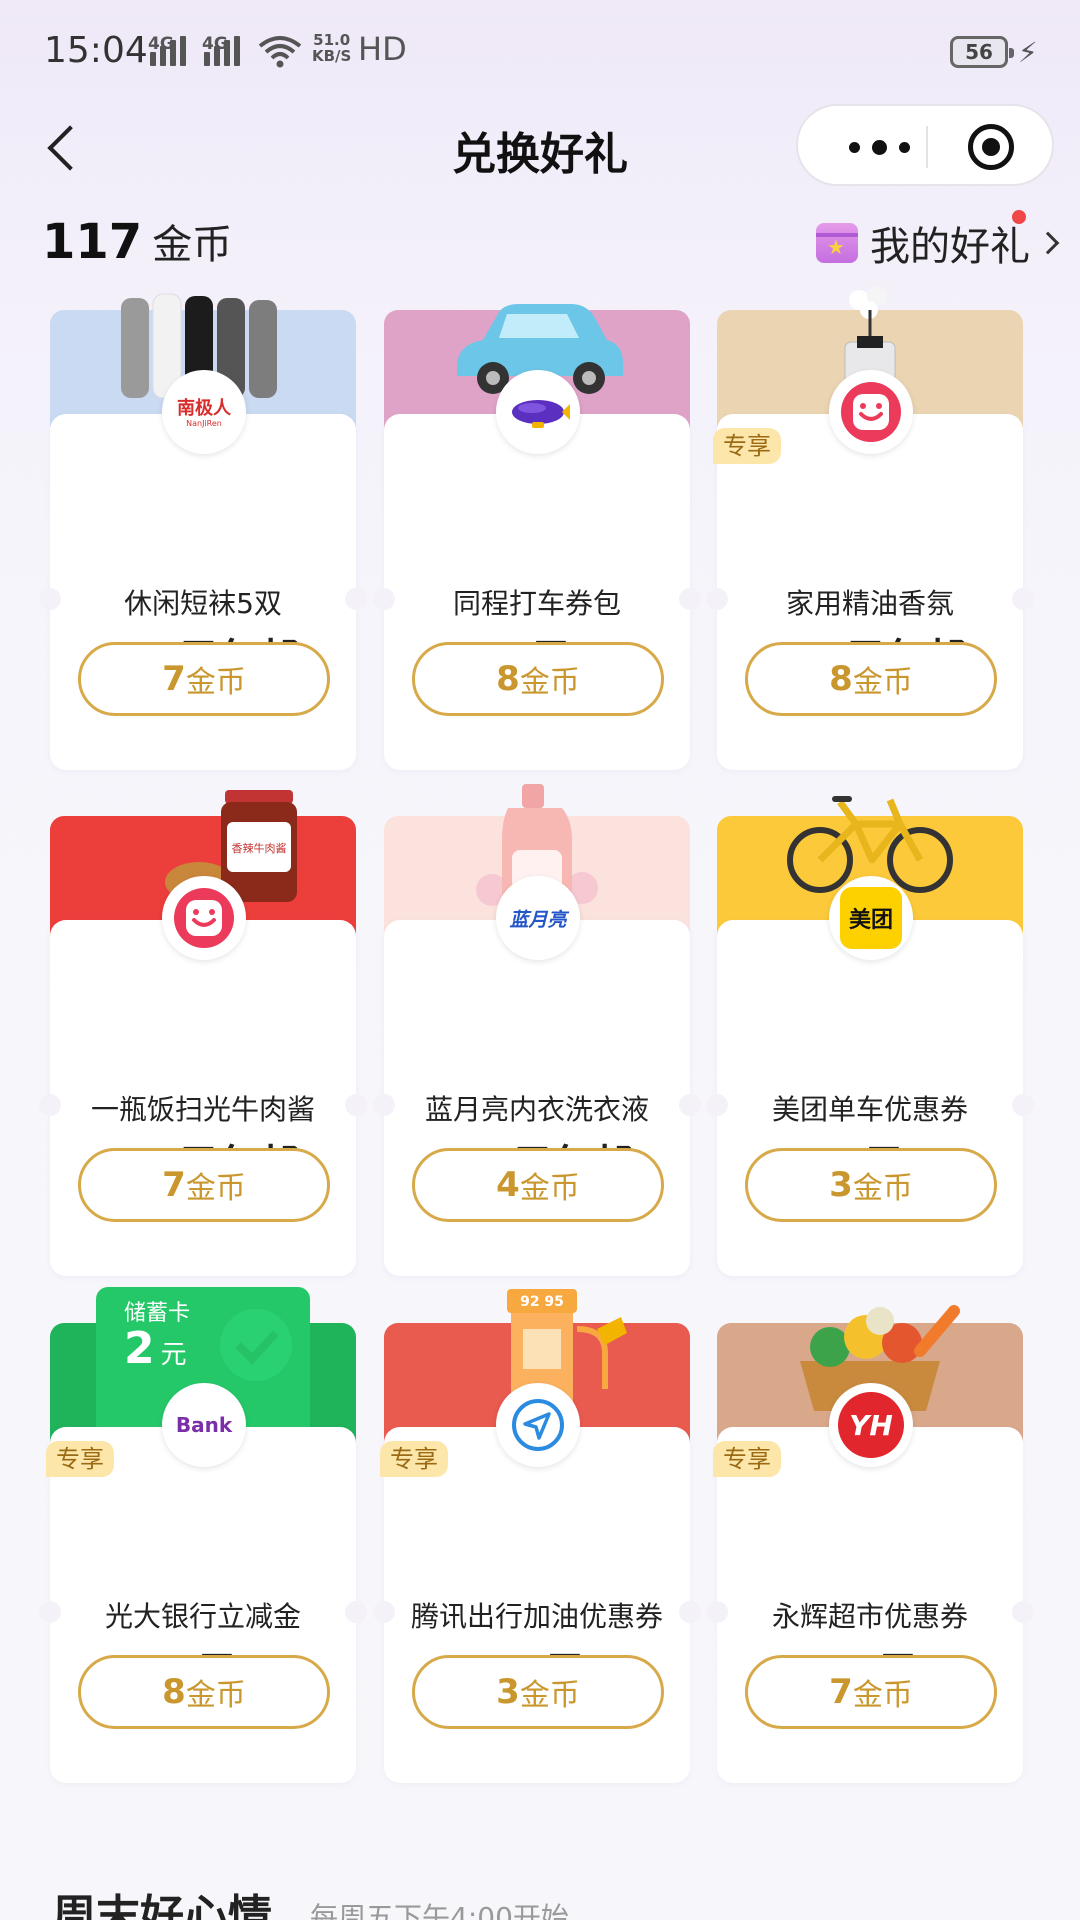 Image resolution: width=1080 pixels, height=1920 pixels. I want to click on gift-card: 家用精油香氛 5.4元包邮 专享 8金币, so click(870, 528).